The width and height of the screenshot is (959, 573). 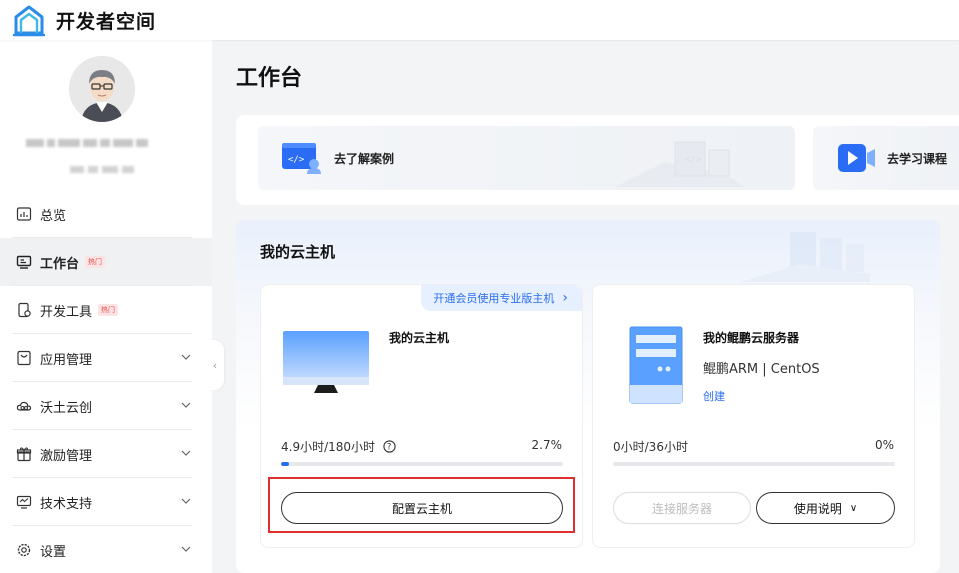 What do you see at coordinates (105, 165) in the screenshot?
I see `user-id-redacted` at bounding box center [105, 165].